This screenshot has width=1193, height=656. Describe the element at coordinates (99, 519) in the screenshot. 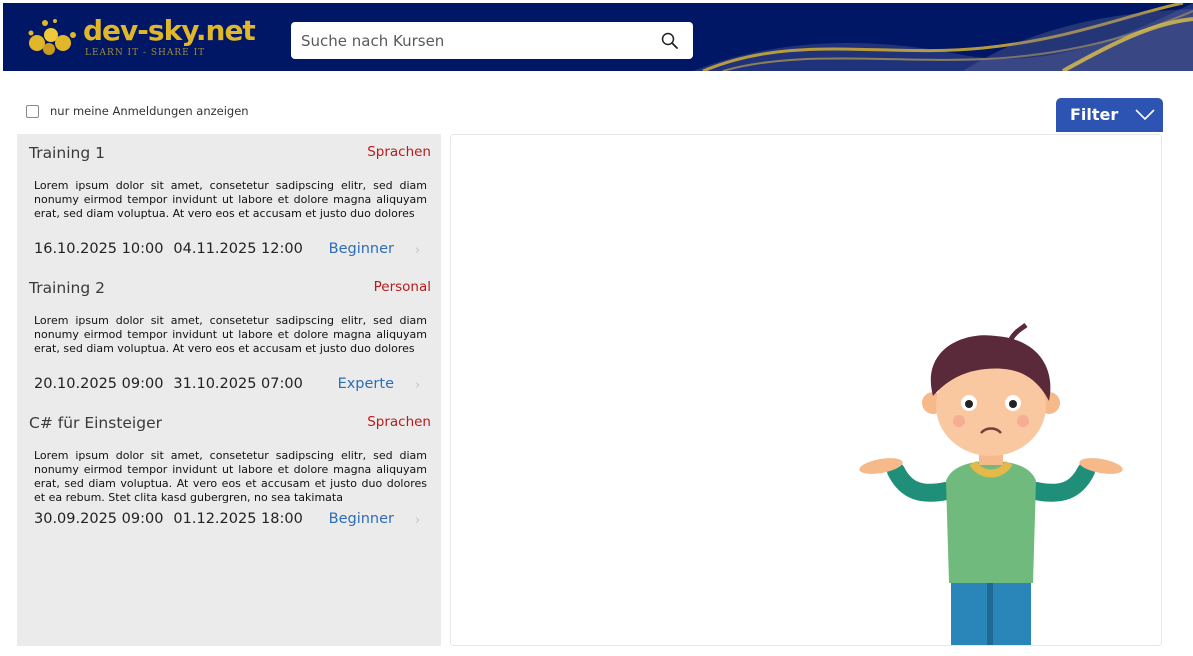

I see `course-start: 30.09.2025 09:00` at that location.